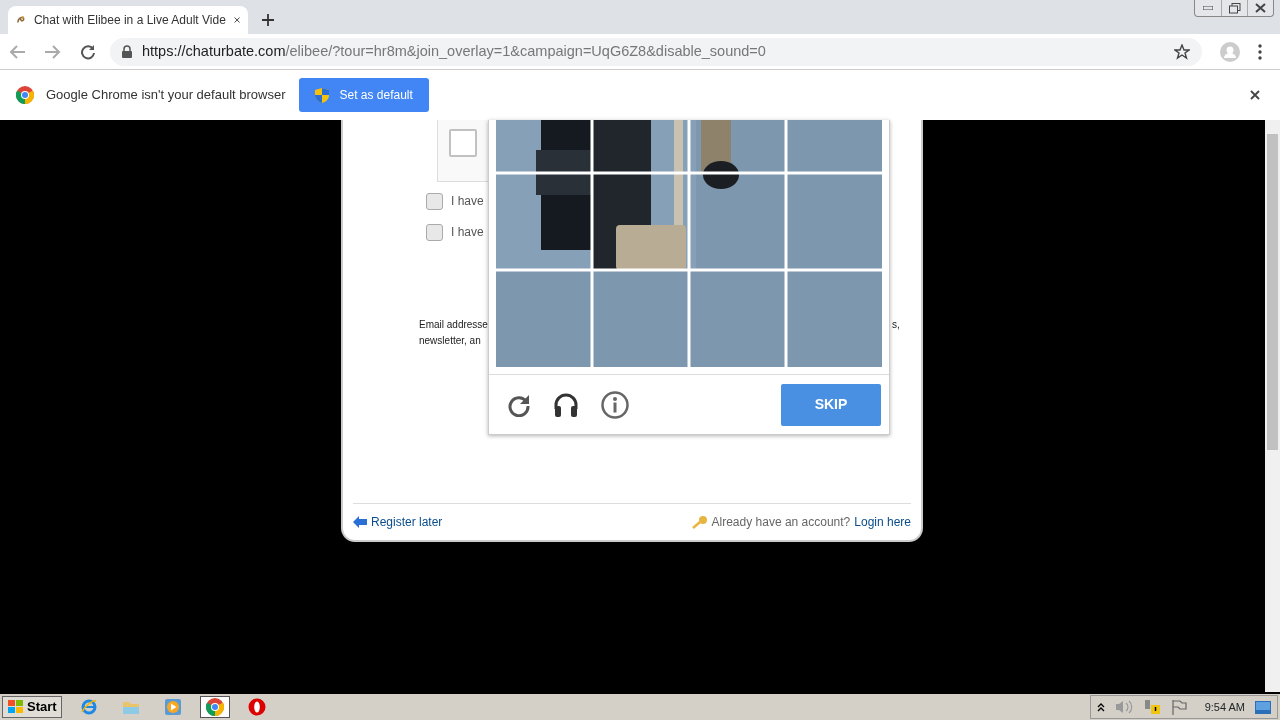  Describe the element at coordinates (656, 51) in the screenshot. I see `address-bar: https://chaturbate.com/elibee/?tour=hr8m&join_overlay=1&campaign=UqG6Z8&disable_sound=0` at that location.